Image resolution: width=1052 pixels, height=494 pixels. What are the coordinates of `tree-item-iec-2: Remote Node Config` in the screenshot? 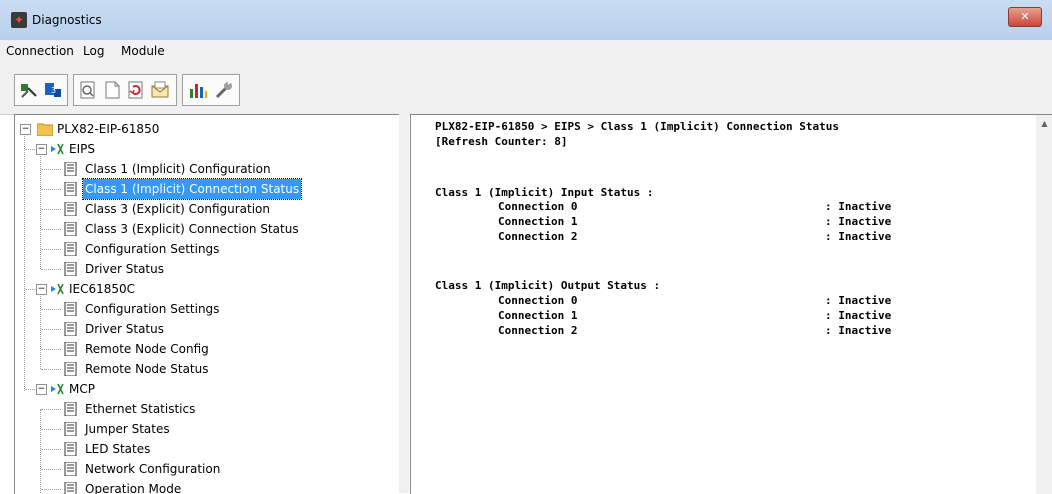 It's located at (205, 349).